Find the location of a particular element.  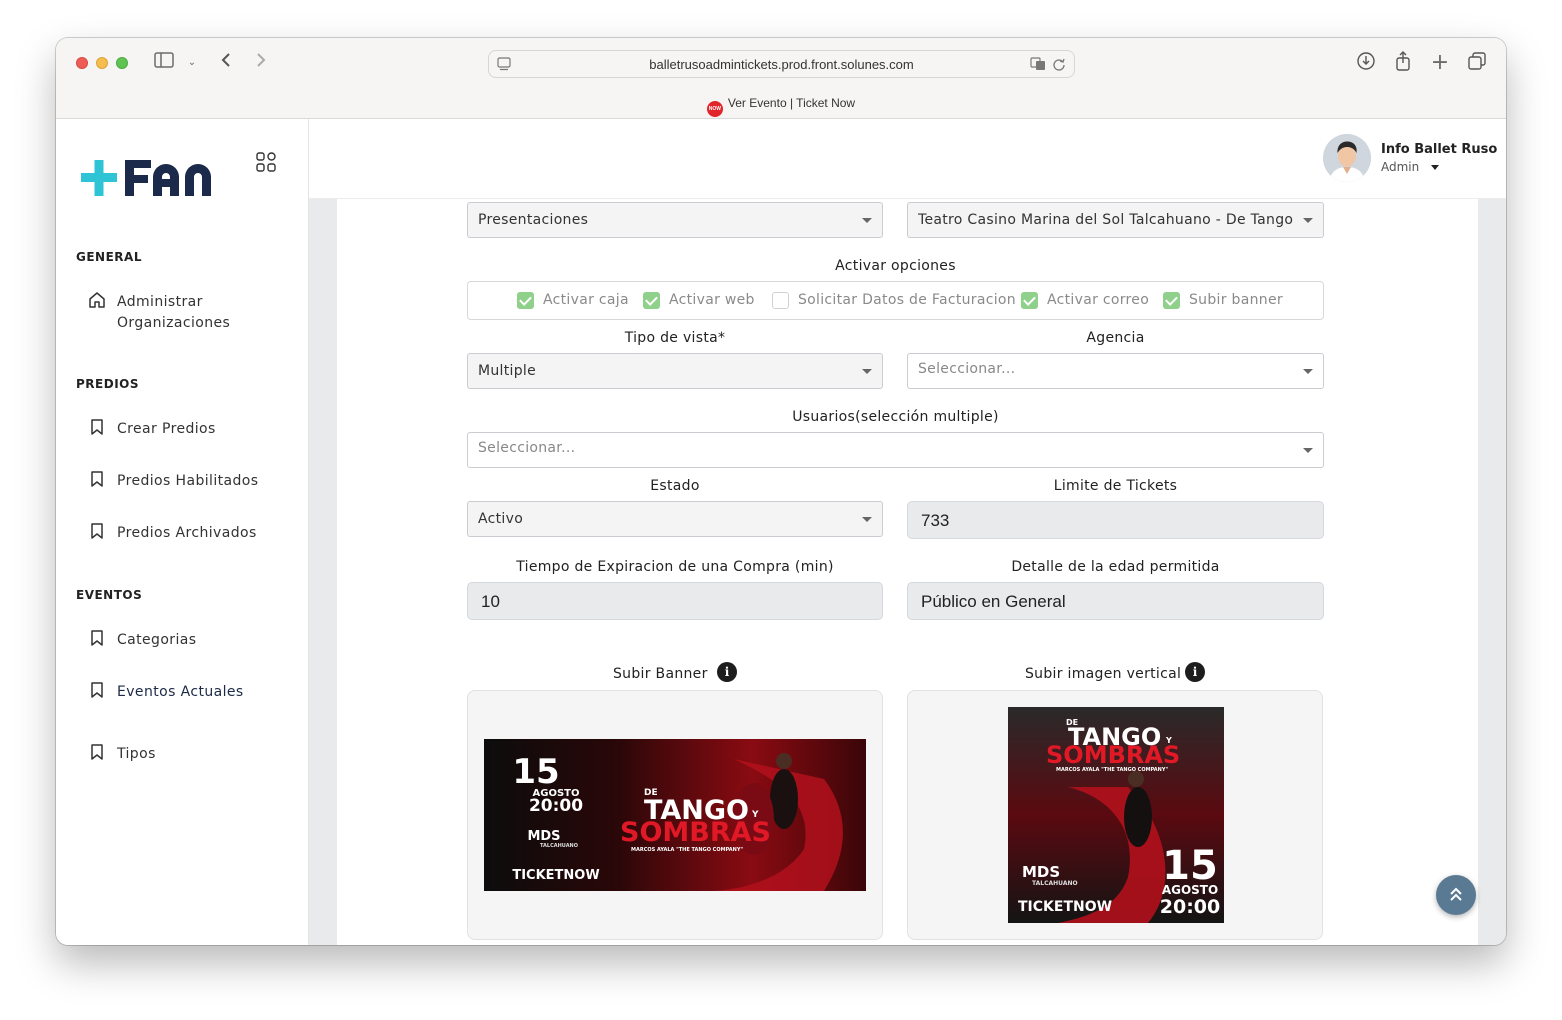

estado-label: Estado is located at coordinates (675, 486).